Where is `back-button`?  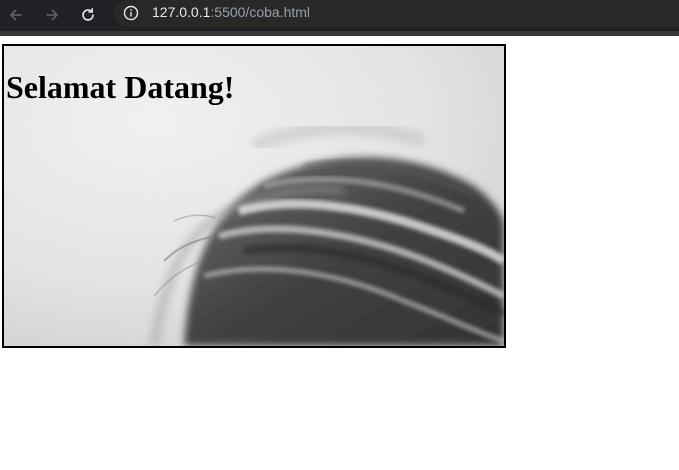 back-button is located at coordinates (16, 15).